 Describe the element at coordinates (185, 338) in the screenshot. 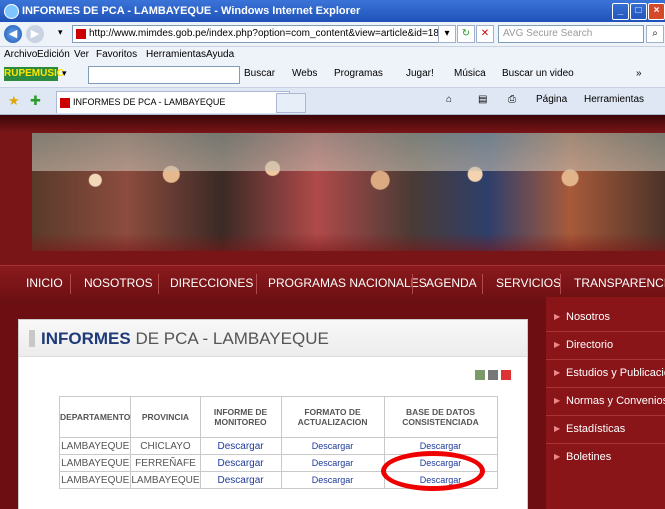

I see `page-title: INFORMES DE PCA - LAMBAYEQUE` at that location.